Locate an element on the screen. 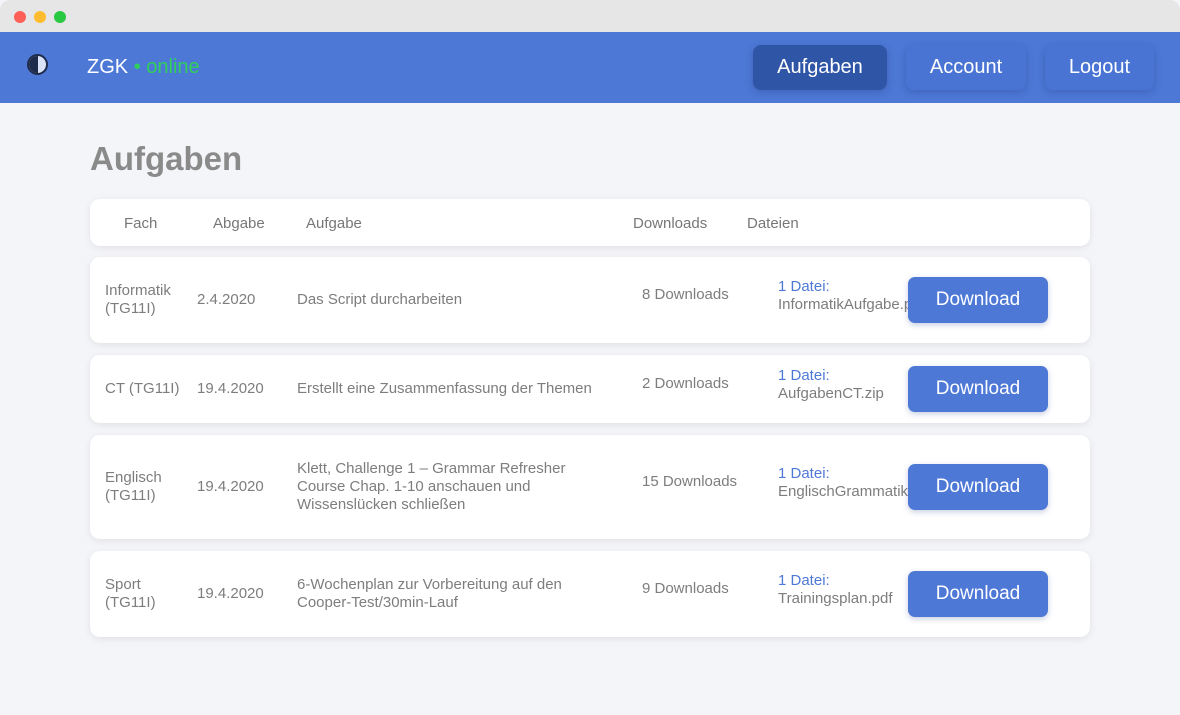 The width and height of the screenshot is (1180, 715). brand-suffix: online is located at coordinates (173, 67).